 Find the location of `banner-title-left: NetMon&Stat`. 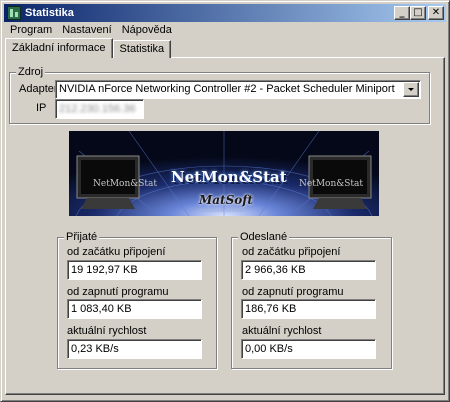

banner-title-left: NetMon&Stat is located at coordinates (125, 184).